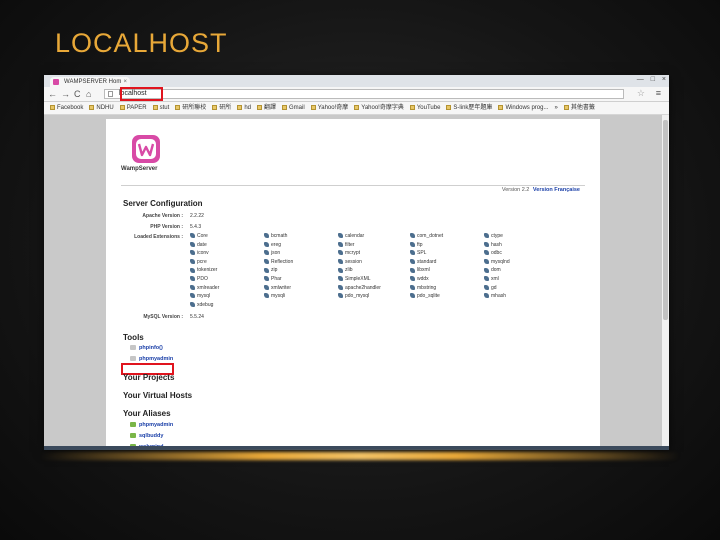 The height and width of the screenshot is (540, 720). I want to click on bookmark-item: 研所, so click(221, 108).